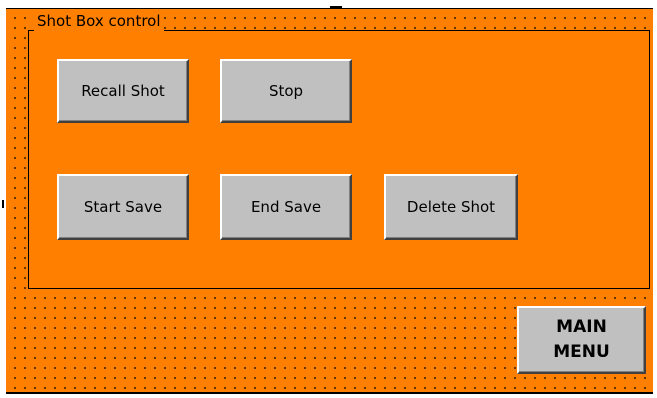 The height and width of the screenshot is (398, 657). I want to click on groupbox-caption: Shot Box control, so click(99, 21).